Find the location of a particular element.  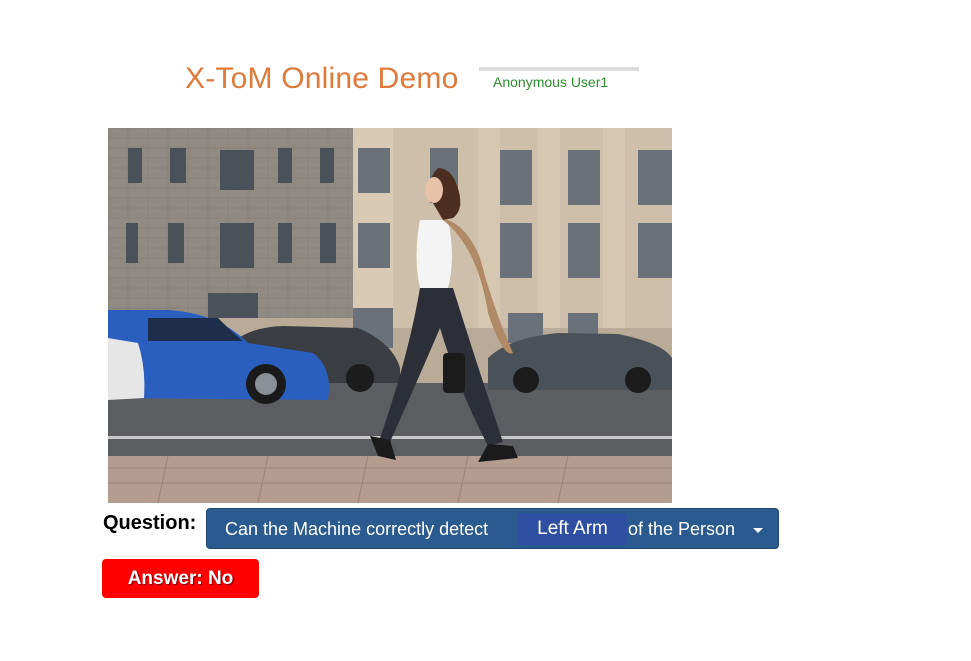

question-suffix: of the Person is located at coordinates (682, 529).